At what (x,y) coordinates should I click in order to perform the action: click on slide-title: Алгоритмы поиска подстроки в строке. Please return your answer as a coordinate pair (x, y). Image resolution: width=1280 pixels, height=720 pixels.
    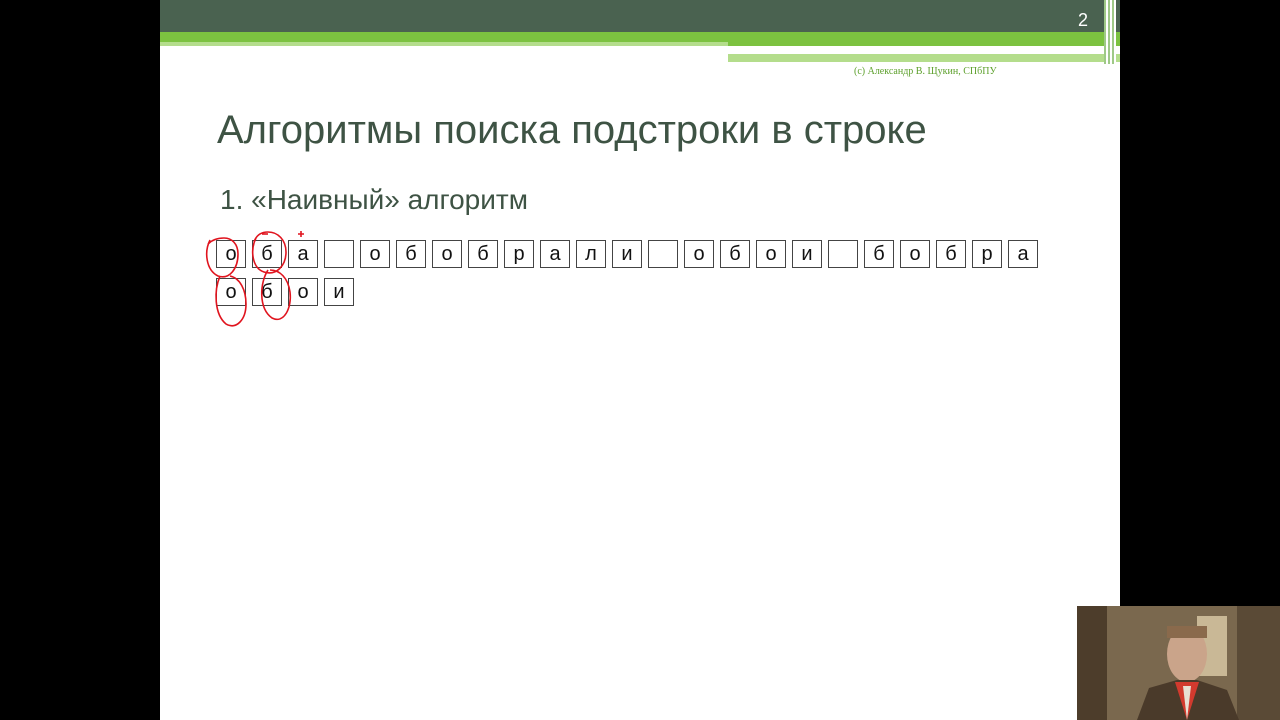
    Looking at the image, I should click on (572, 130).